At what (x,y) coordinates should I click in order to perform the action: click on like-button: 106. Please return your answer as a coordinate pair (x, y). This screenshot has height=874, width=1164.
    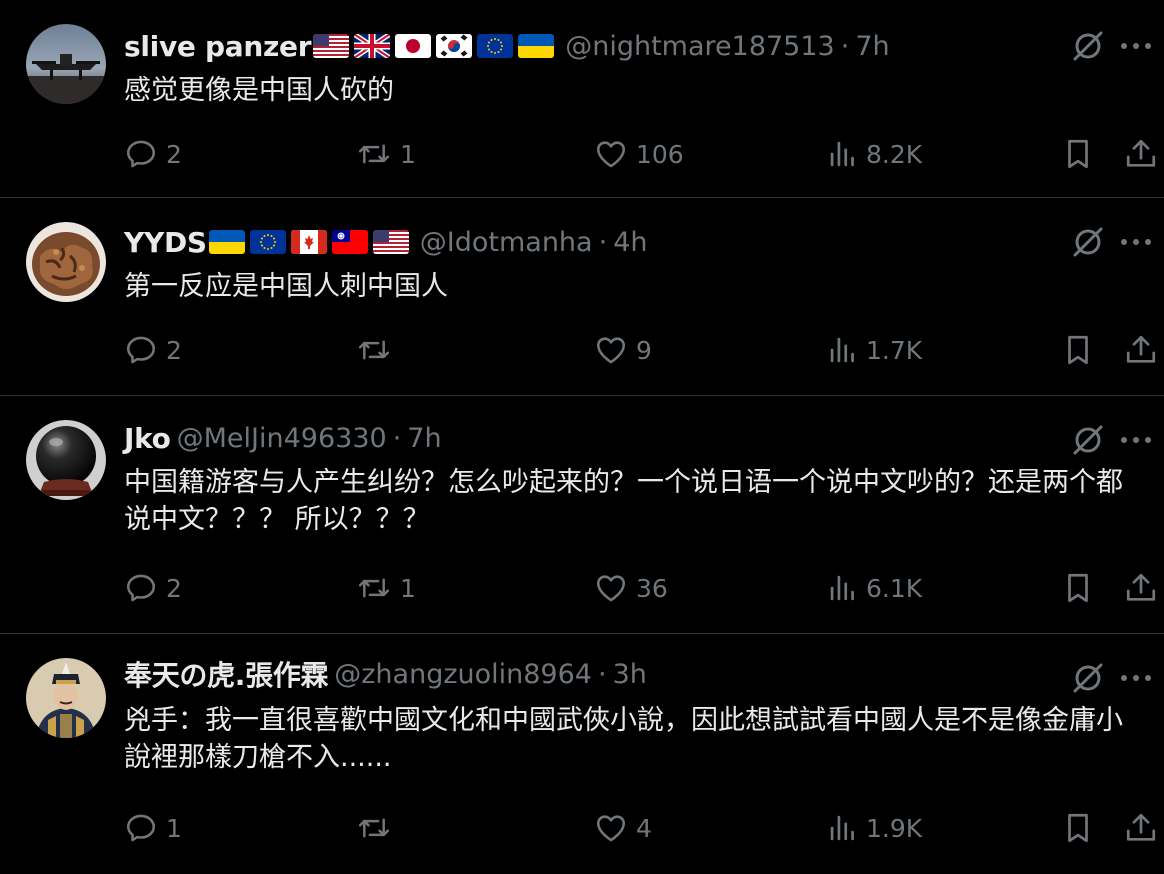
    Looking at the image, I should click on (639, 154).